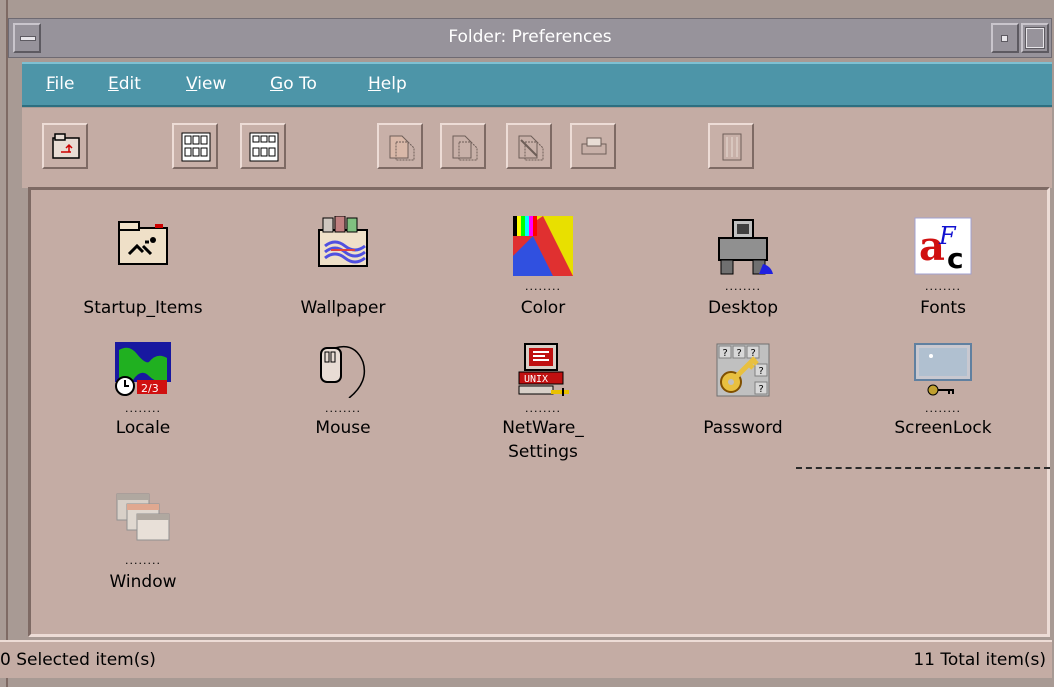 Image resolution: width=1054 pixels, height=687 pixels. Describe the element at coordinates (206, 84) in the screenshot. I see `menu-view: View` at that location.